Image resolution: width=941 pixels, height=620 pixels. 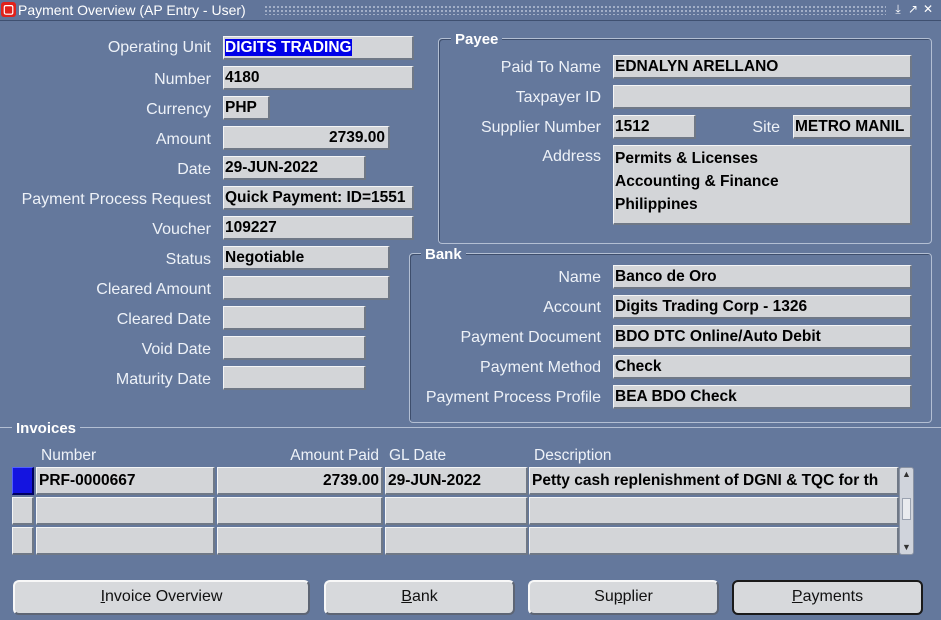 I want to click on payment-method-field: Check, so click(x=762, y=367).